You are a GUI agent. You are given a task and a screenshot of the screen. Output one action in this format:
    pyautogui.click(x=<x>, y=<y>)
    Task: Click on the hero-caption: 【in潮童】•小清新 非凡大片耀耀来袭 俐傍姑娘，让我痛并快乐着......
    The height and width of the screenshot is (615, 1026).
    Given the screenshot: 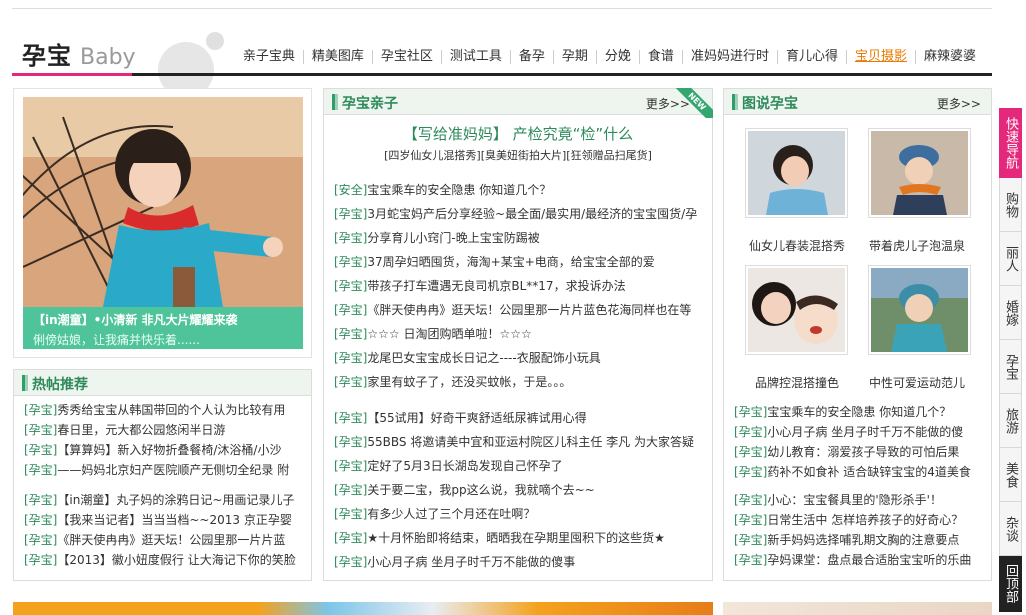 What is the action you would take?
    pyautogui.click(x=163, y=328)
    